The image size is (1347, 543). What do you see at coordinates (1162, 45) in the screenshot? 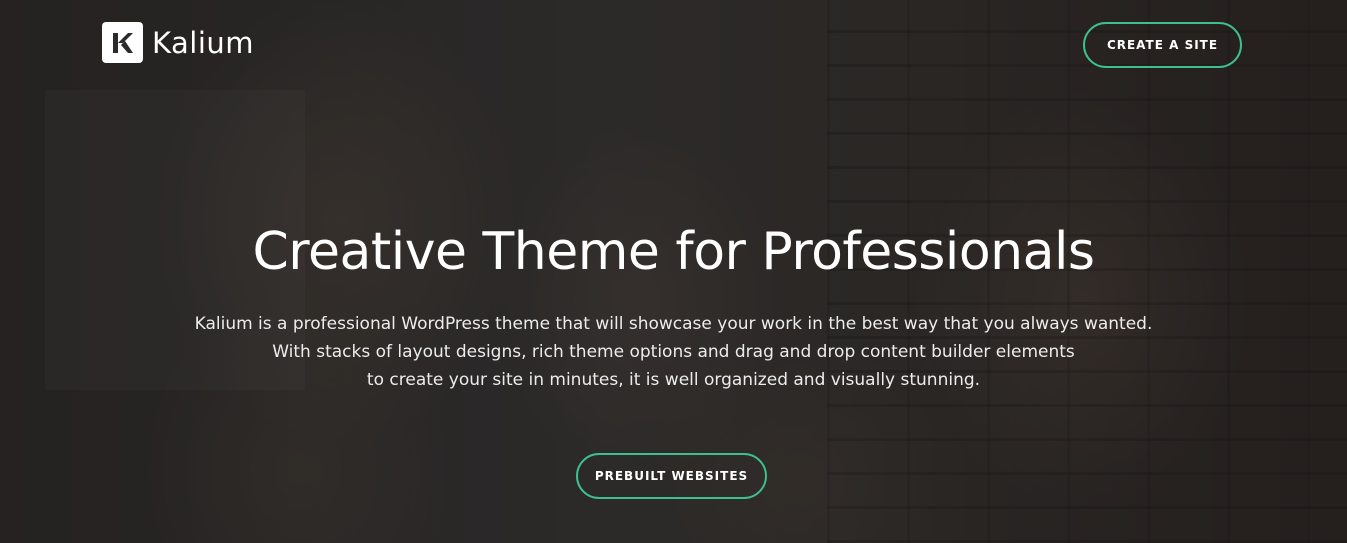
I see `create-a-site-button: CREATE A SITE` at bounding box center [1162, 45].